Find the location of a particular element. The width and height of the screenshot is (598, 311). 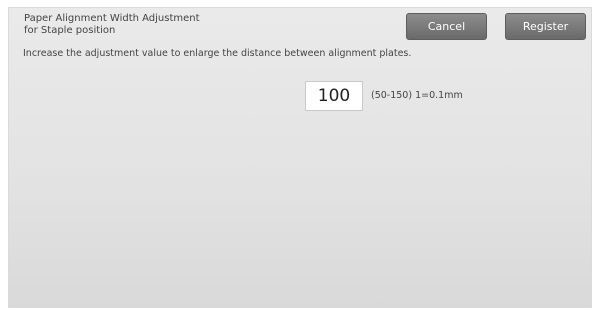

adjustment-value-input: 100 is located at coordinates (334, 96).